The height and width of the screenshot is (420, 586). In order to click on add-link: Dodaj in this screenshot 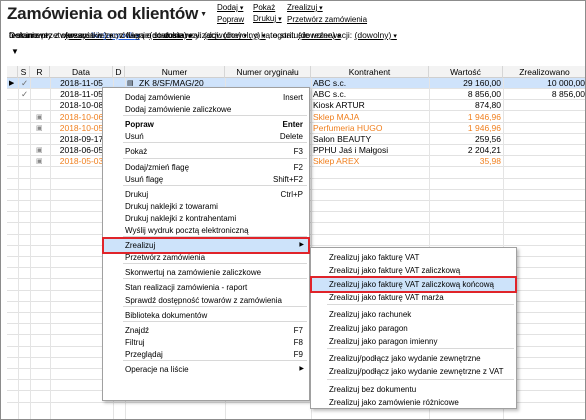, I will do `click(230, 9)`.